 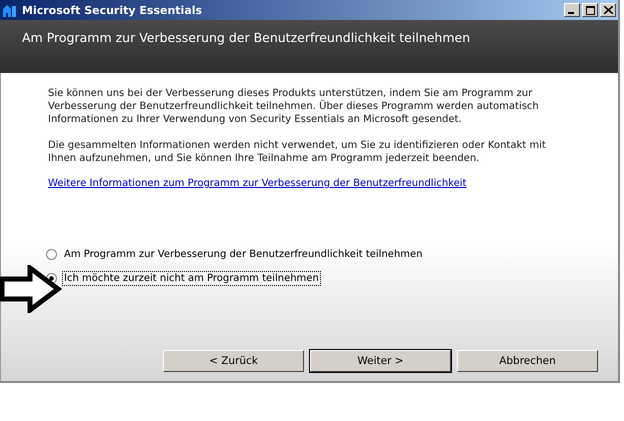 What do you see at coordinates (31, 289) in the screenshot?
I see `arrow-icon` at bounding box center [31, 289].